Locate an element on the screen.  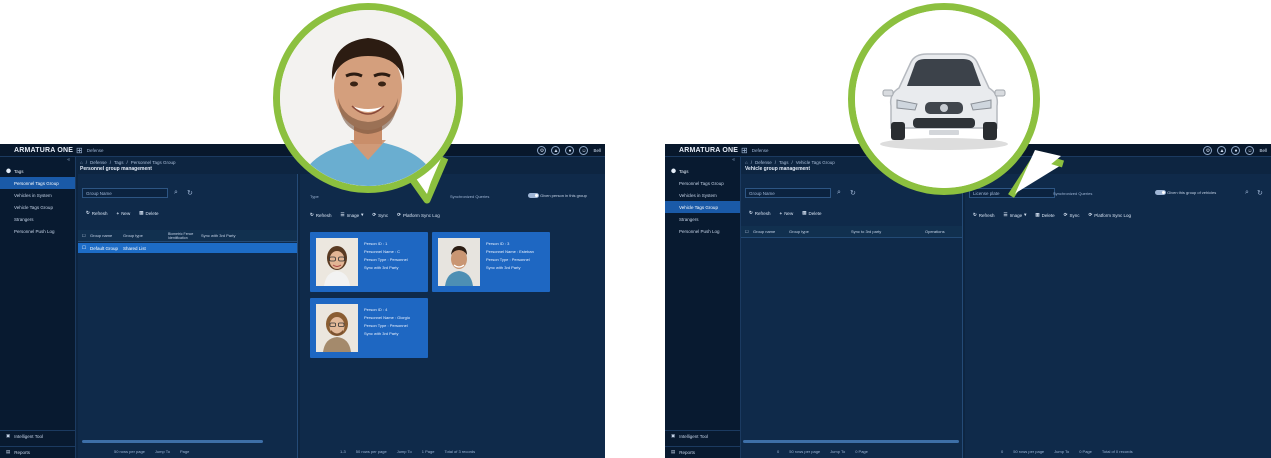
column-header: Sync to 3rd party is located at coordinates (888, 231).